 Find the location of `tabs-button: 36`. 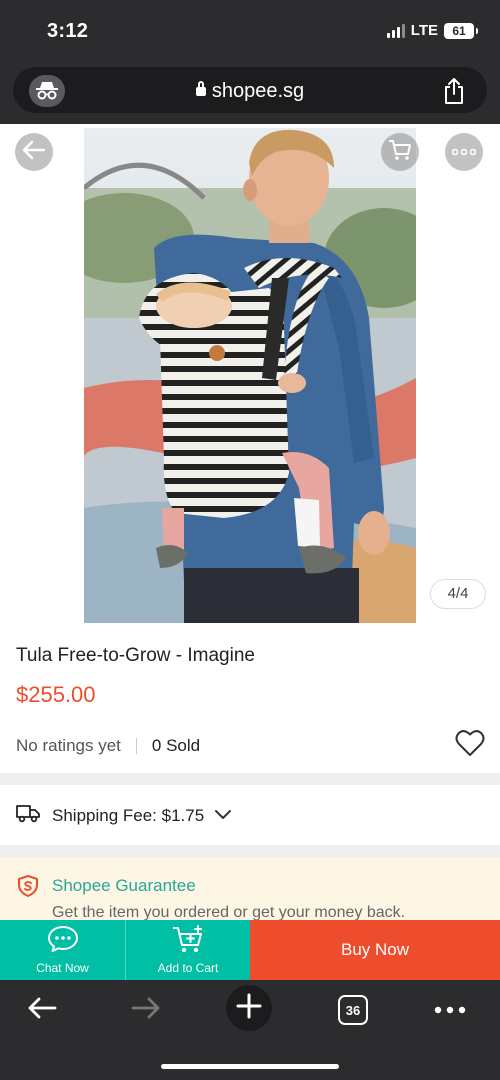

tabs-button: 36 is located at coordinates (353, 1010).